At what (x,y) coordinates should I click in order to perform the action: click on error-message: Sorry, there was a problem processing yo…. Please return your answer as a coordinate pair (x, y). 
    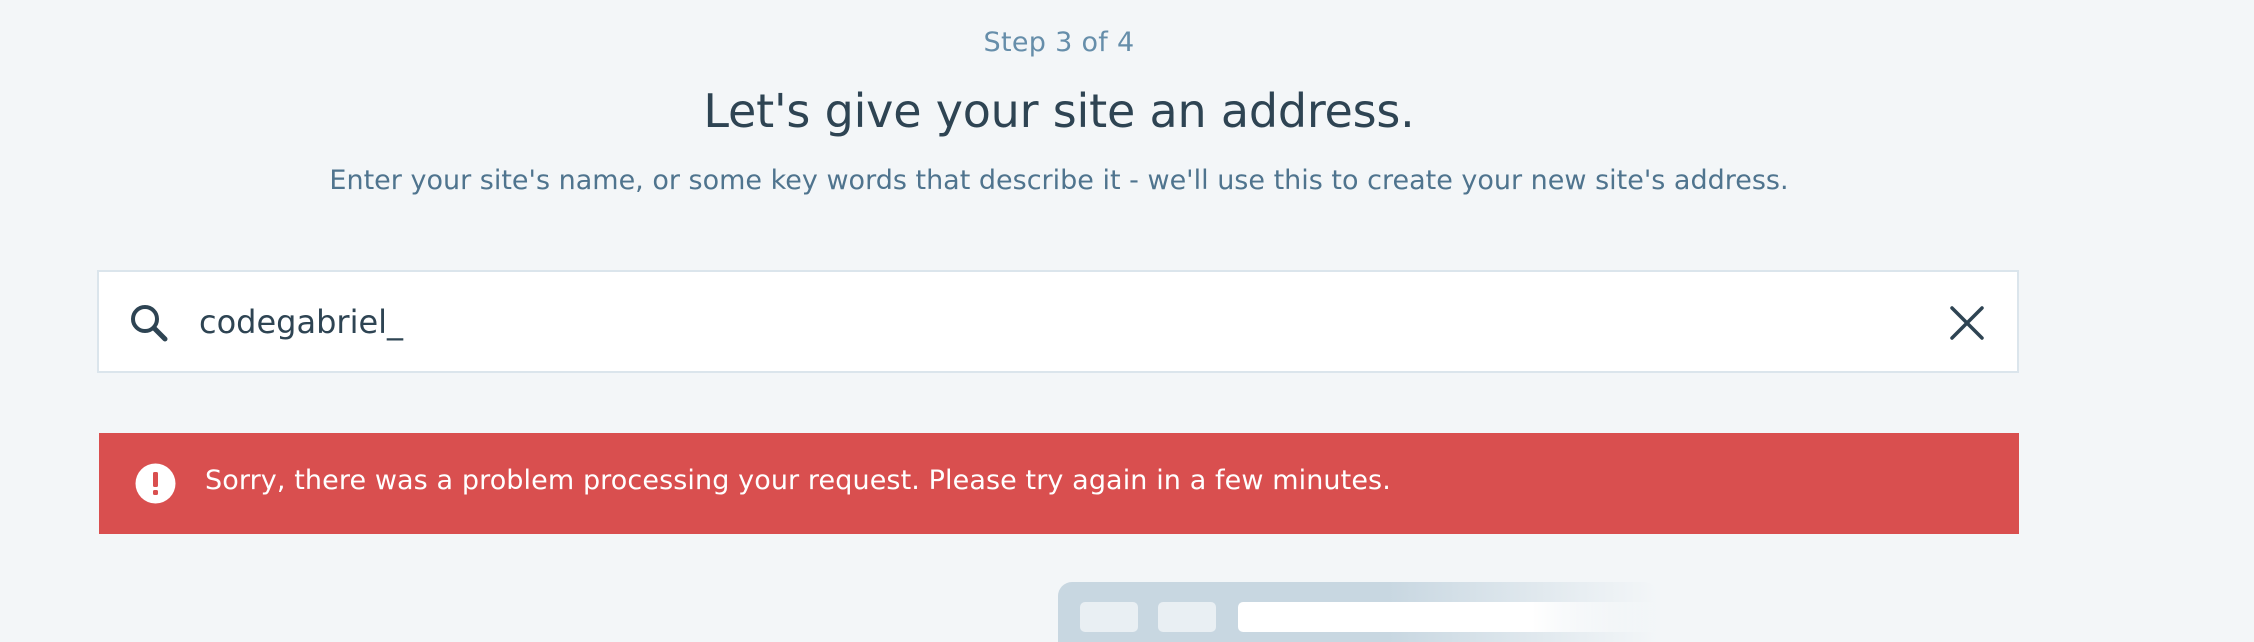
    Looking at the image, I should click on (798, 480).